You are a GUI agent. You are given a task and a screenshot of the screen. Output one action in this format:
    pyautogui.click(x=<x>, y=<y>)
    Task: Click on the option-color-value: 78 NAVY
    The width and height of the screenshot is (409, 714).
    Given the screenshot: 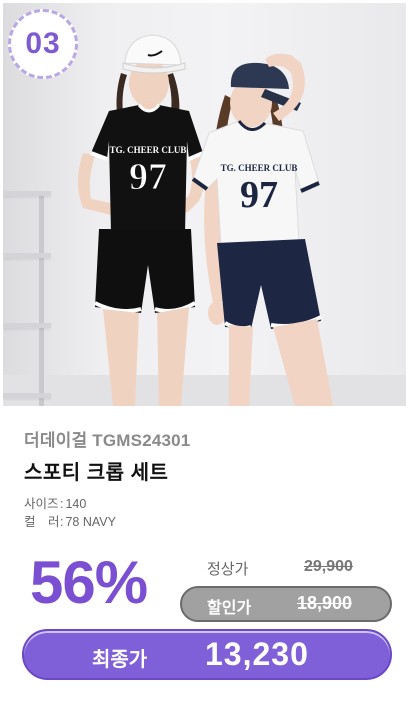 What is the action you would take?
    pyautogui.click(x=90, y=522)
    